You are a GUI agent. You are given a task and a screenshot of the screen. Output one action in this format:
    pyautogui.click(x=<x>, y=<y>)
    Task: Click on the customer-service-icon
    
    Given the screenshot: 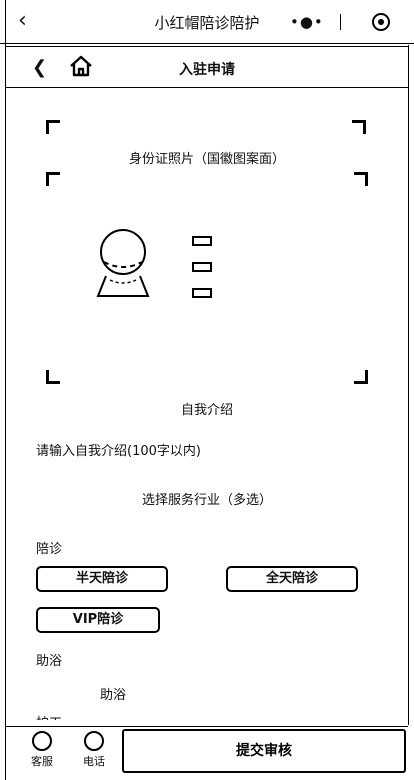 What is the action you would take?
    pyautogui.click(x=42, y=741)
    